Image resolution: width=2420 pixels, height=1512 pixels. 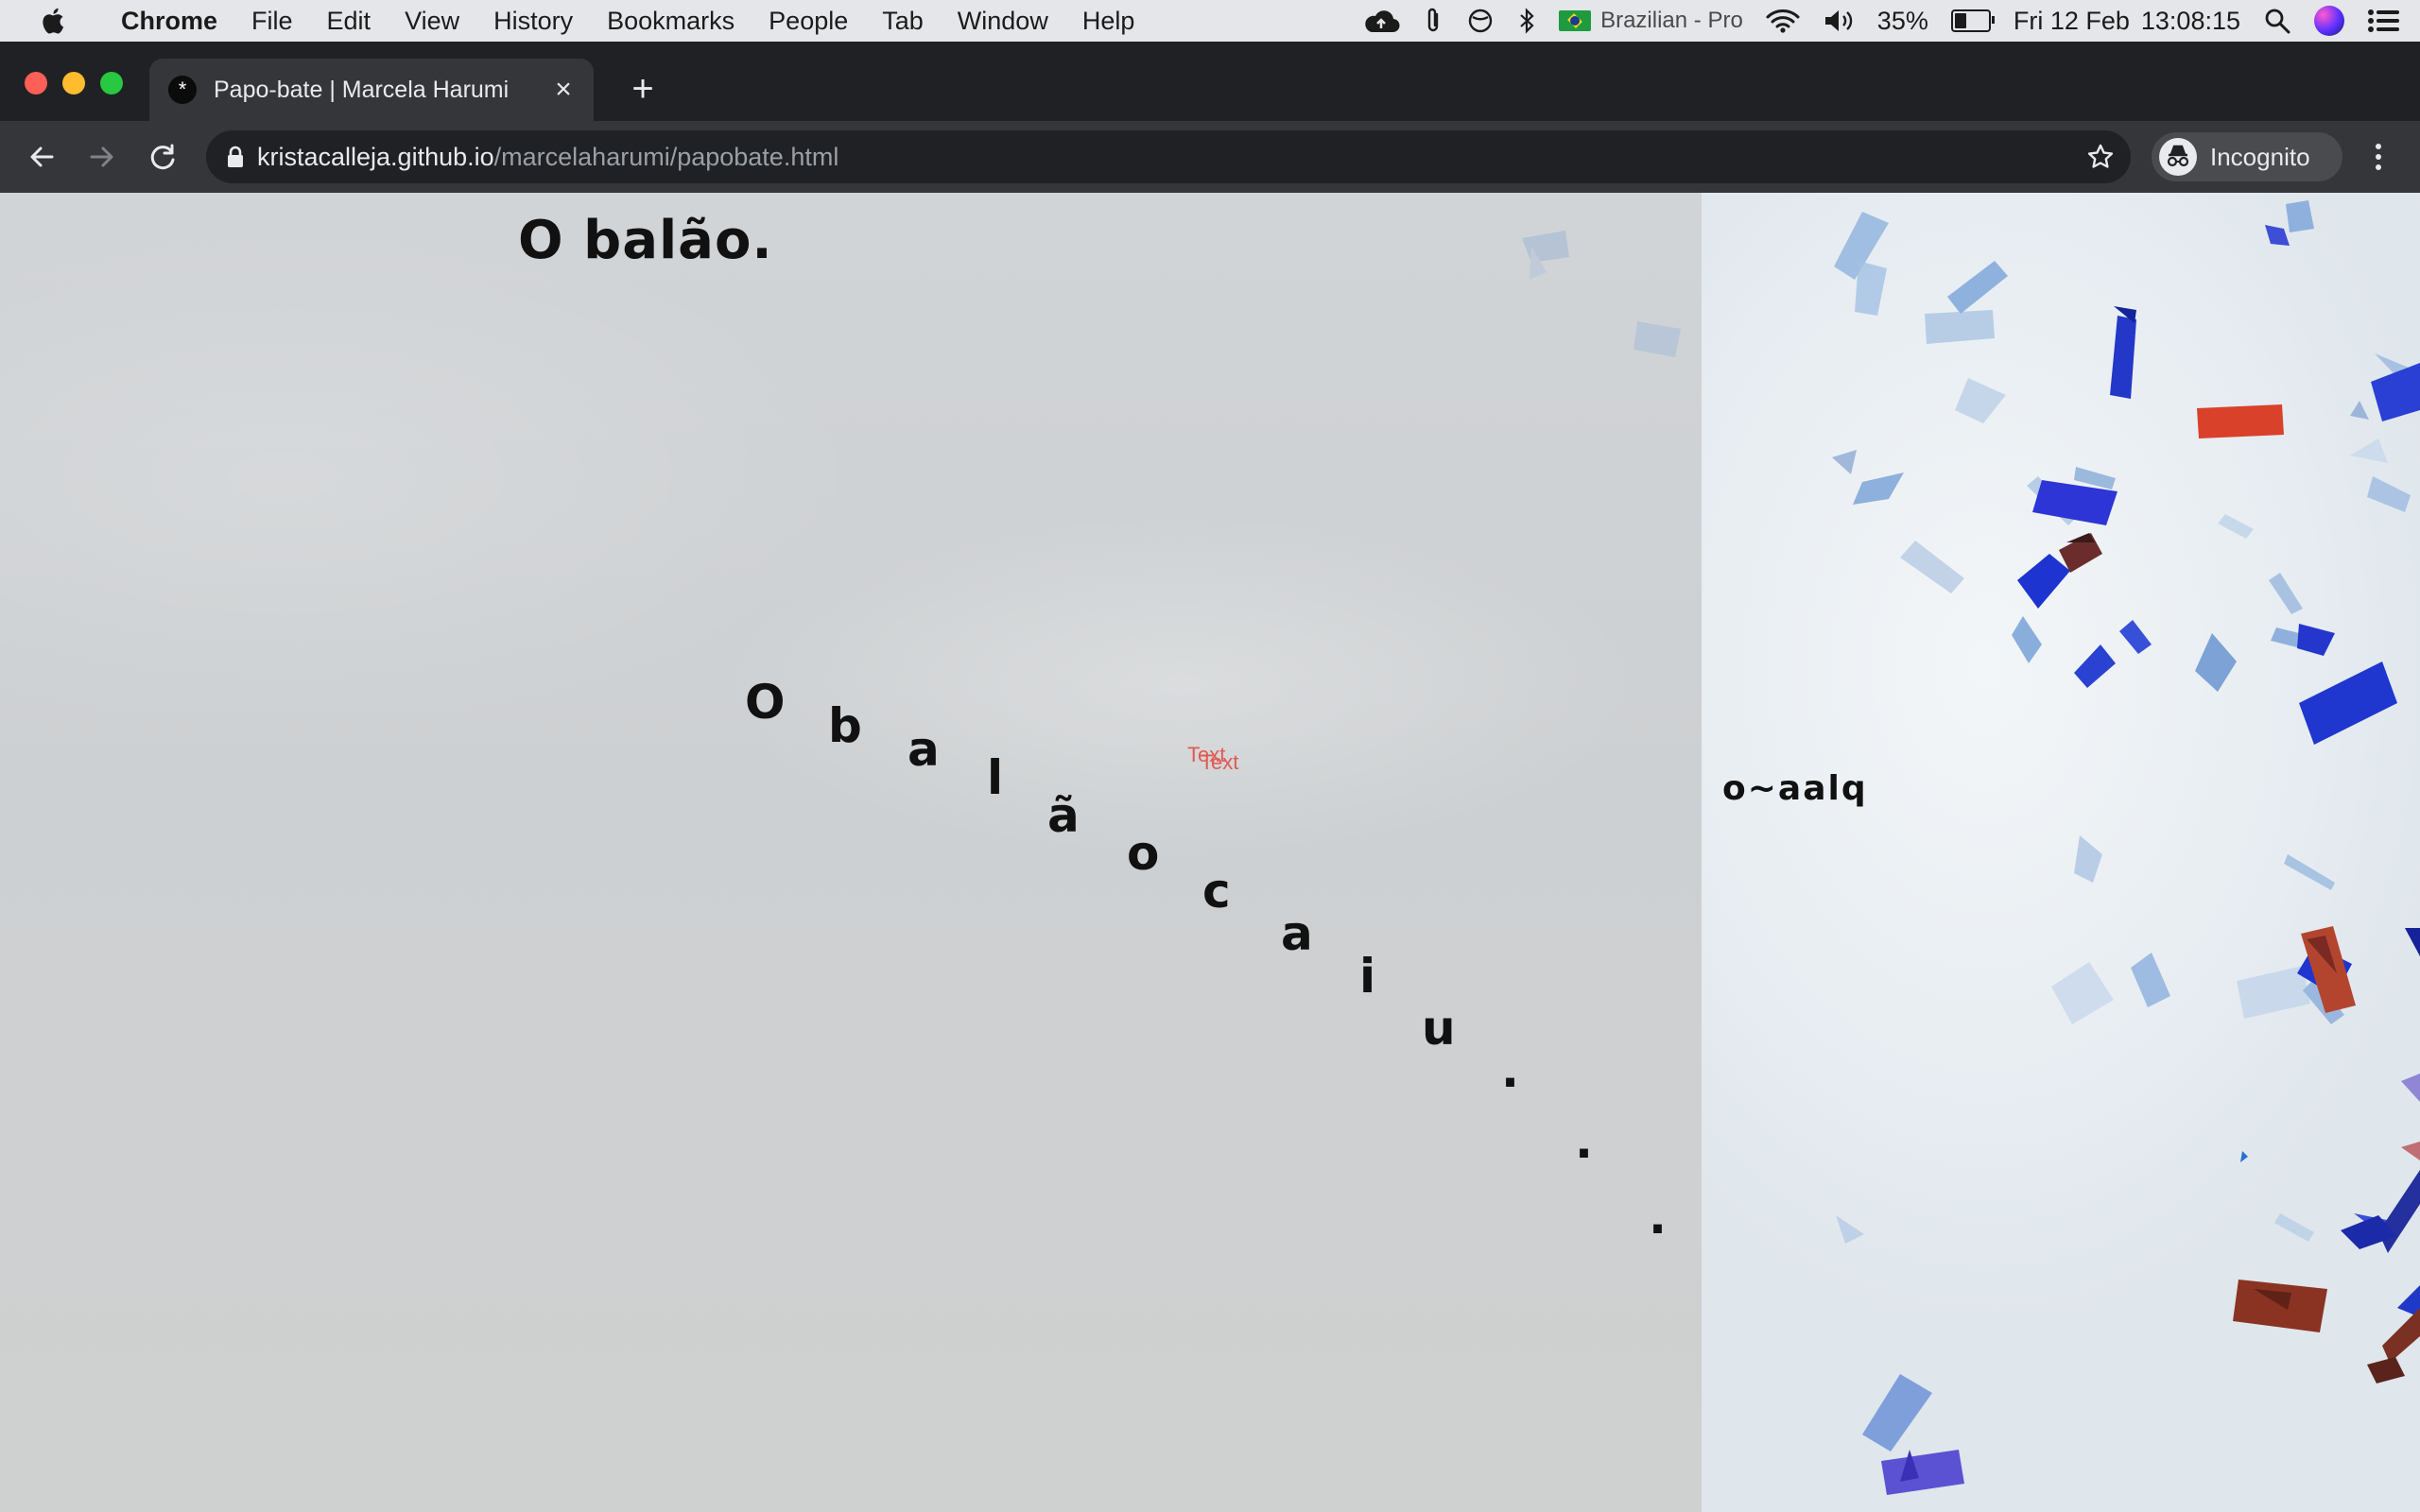 I want to click on falling-letter: i, so click(x=1367, y=976).